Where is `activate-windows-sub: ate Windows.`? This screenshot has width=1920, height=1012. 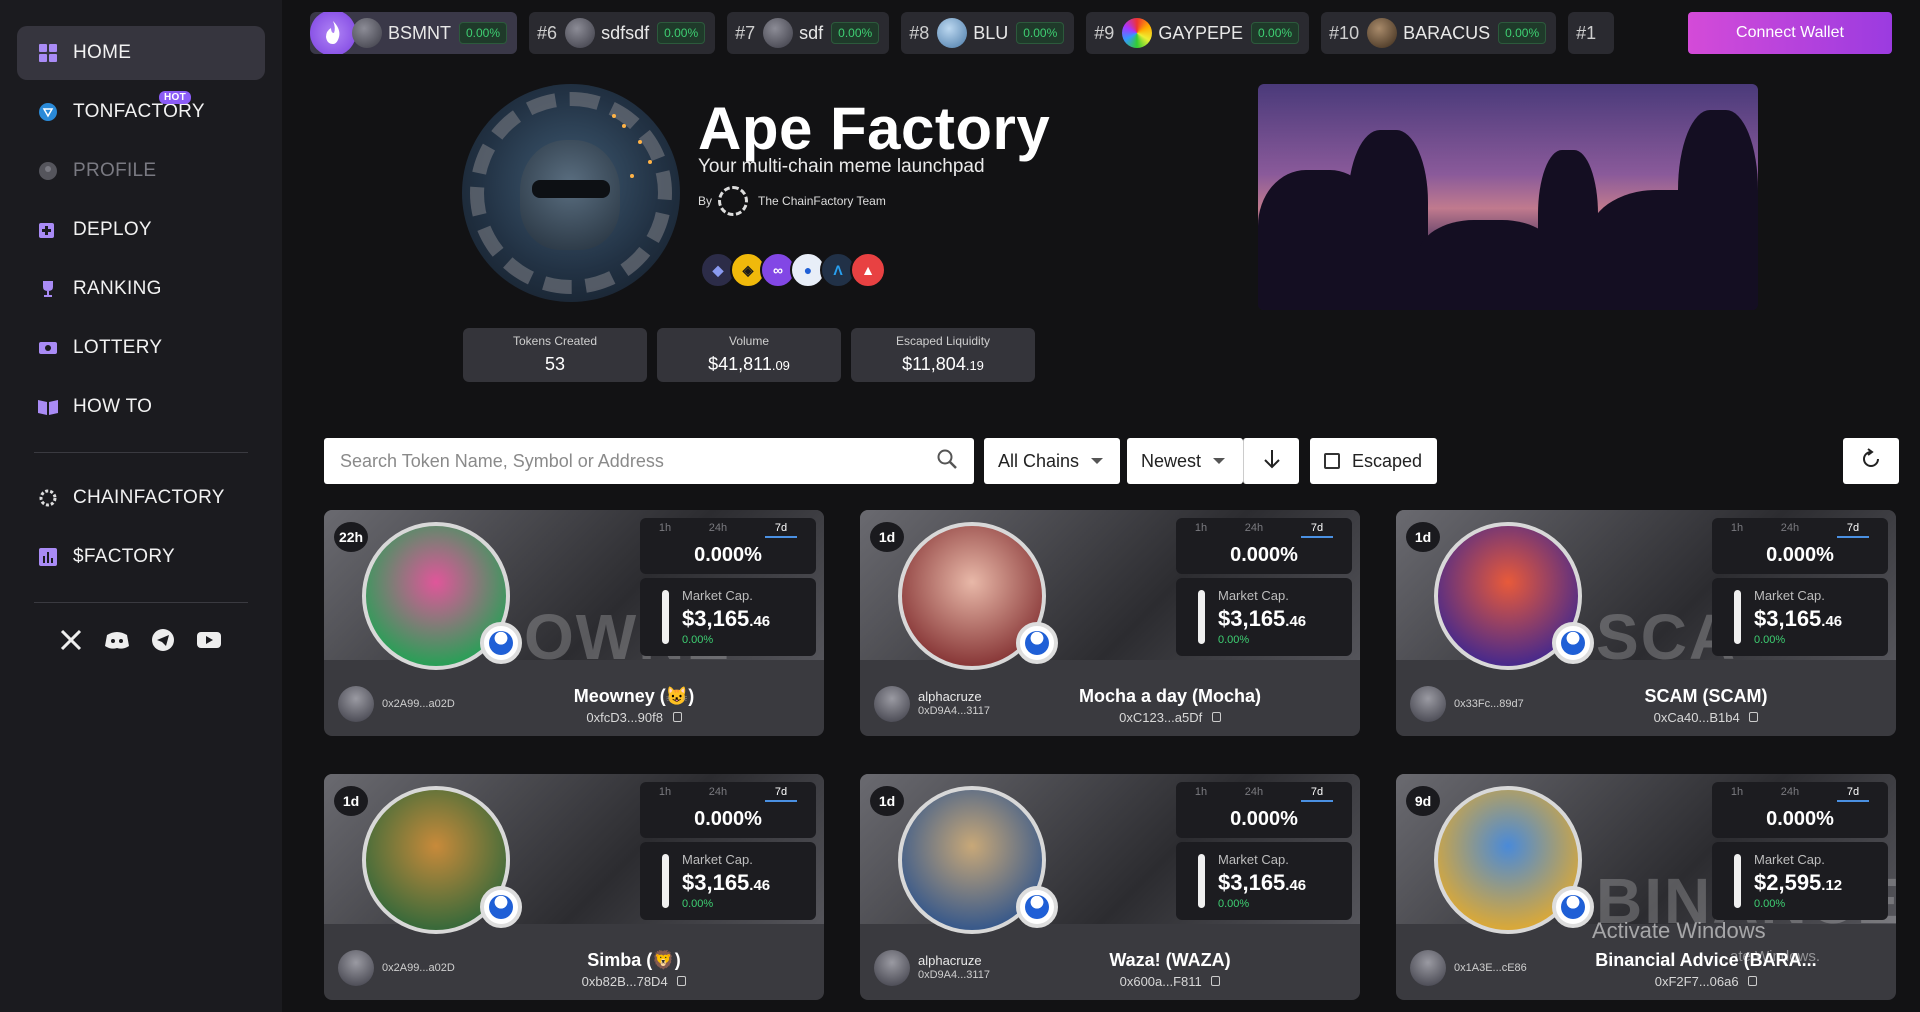
activate-windows-sub: ate Windows. is located at coordinates (1775, 956).